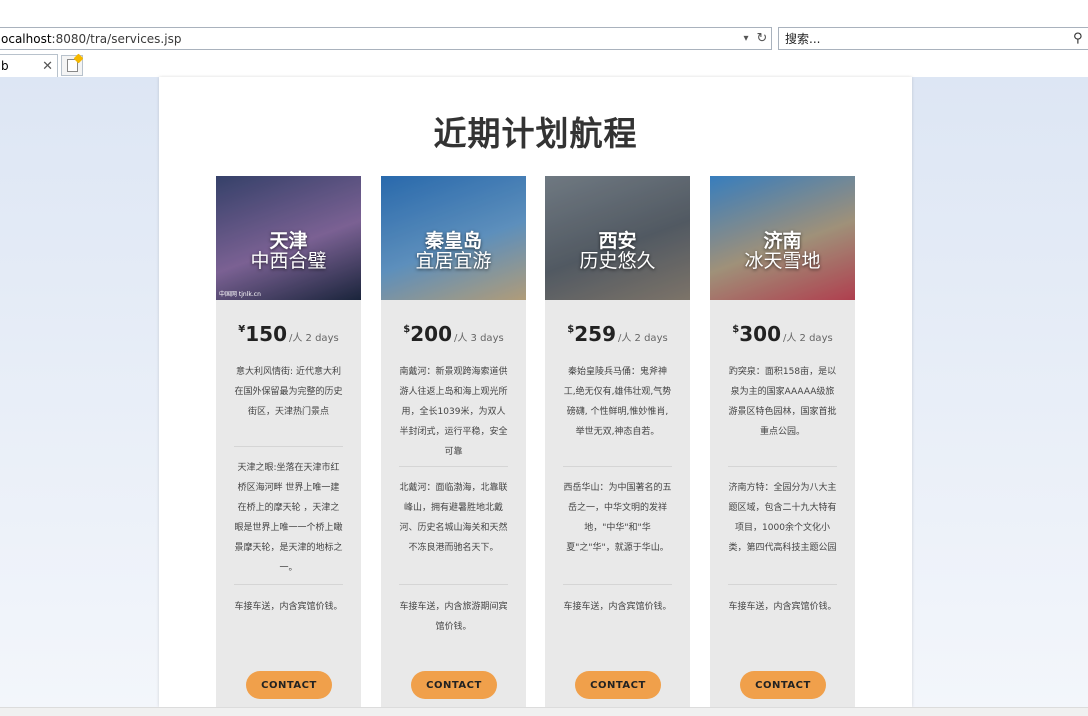 Image resolution: width=1088 pixels, height=716 pixels. I want to click on search-icon: ⚲, so click(1080, 38).